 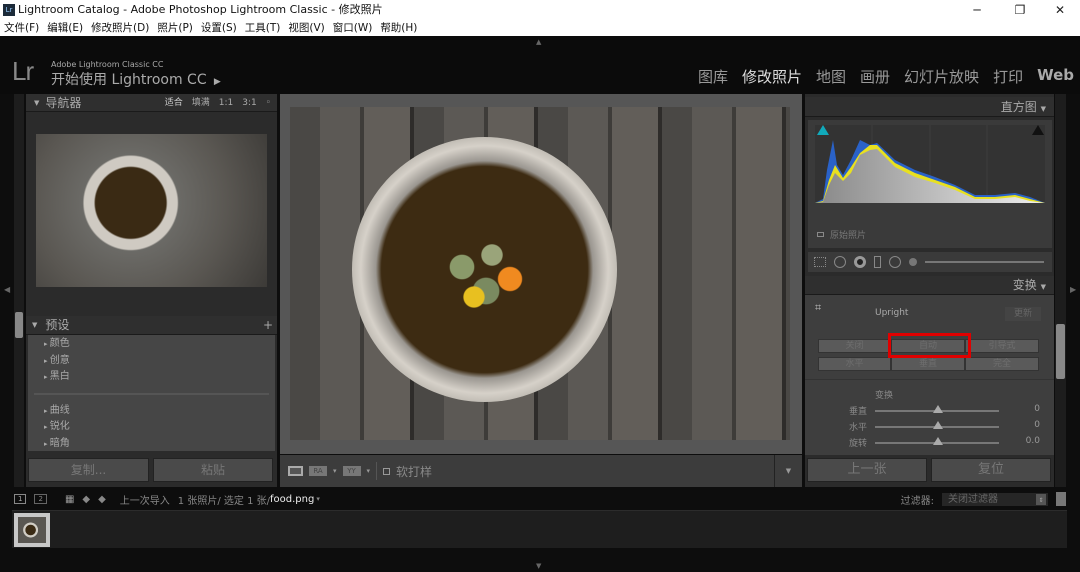 I want to click on crop-tool-icon, so click(x=820, y=262).